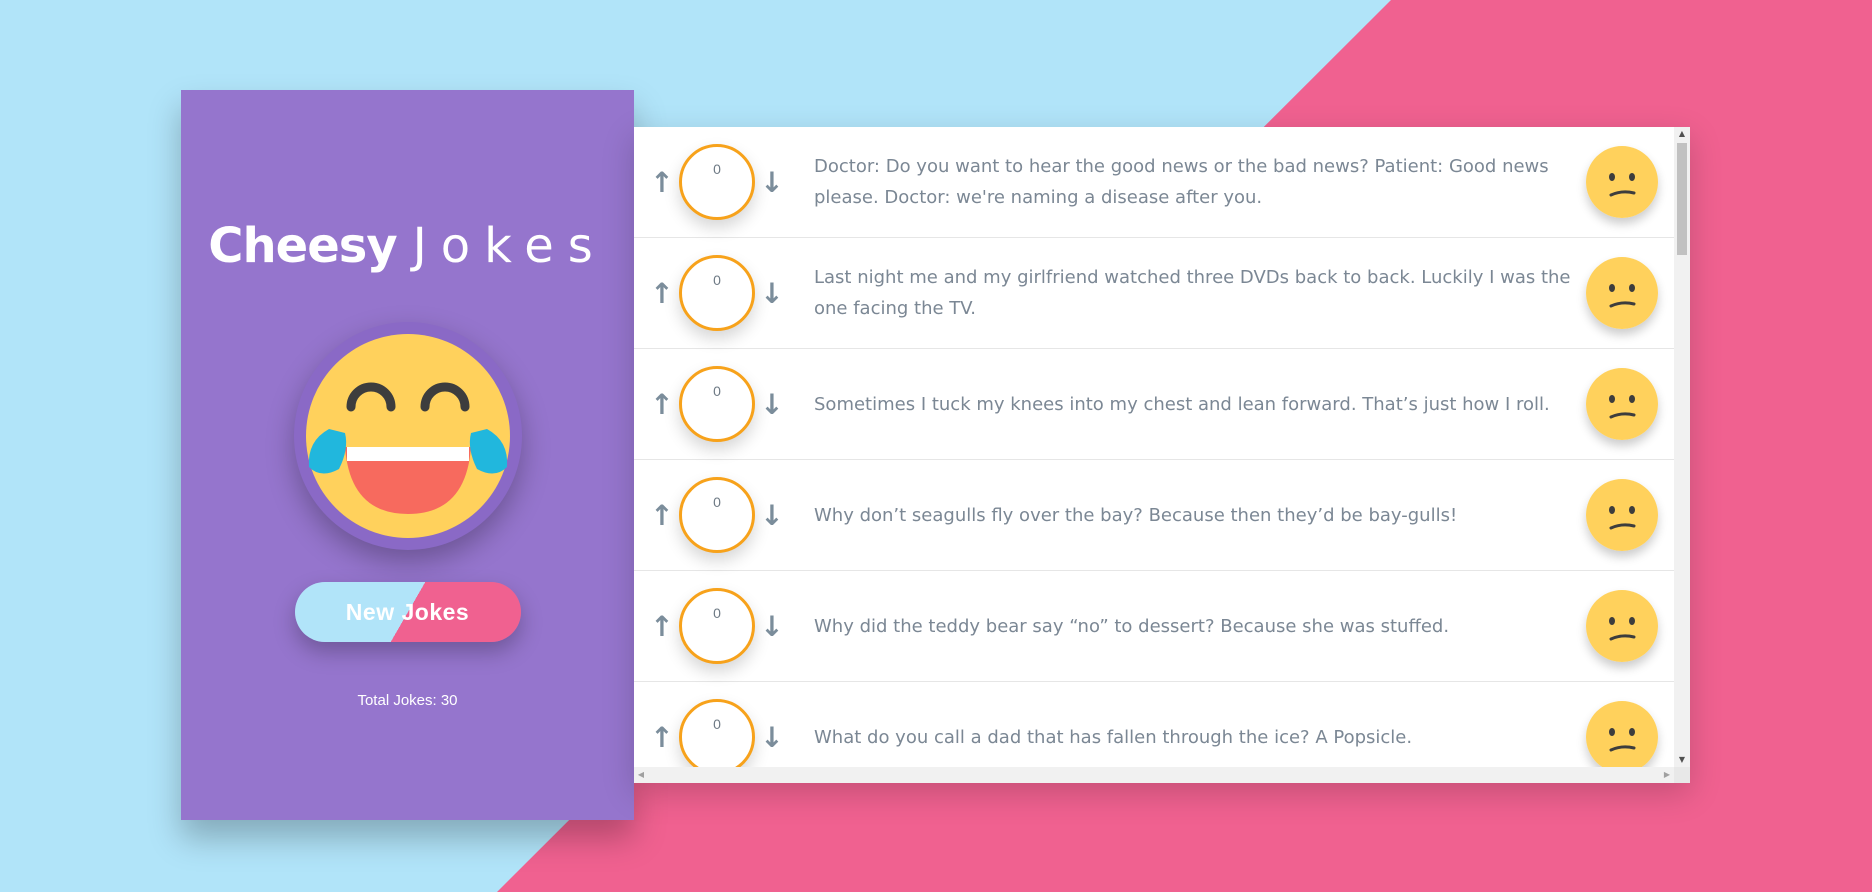 The height and width of the screenshot is (892, 1872). What do you see at coordinates (407, 436) in the screenshot?
I see `laughing-with-tears-icon` at bounding box center [407, 436].